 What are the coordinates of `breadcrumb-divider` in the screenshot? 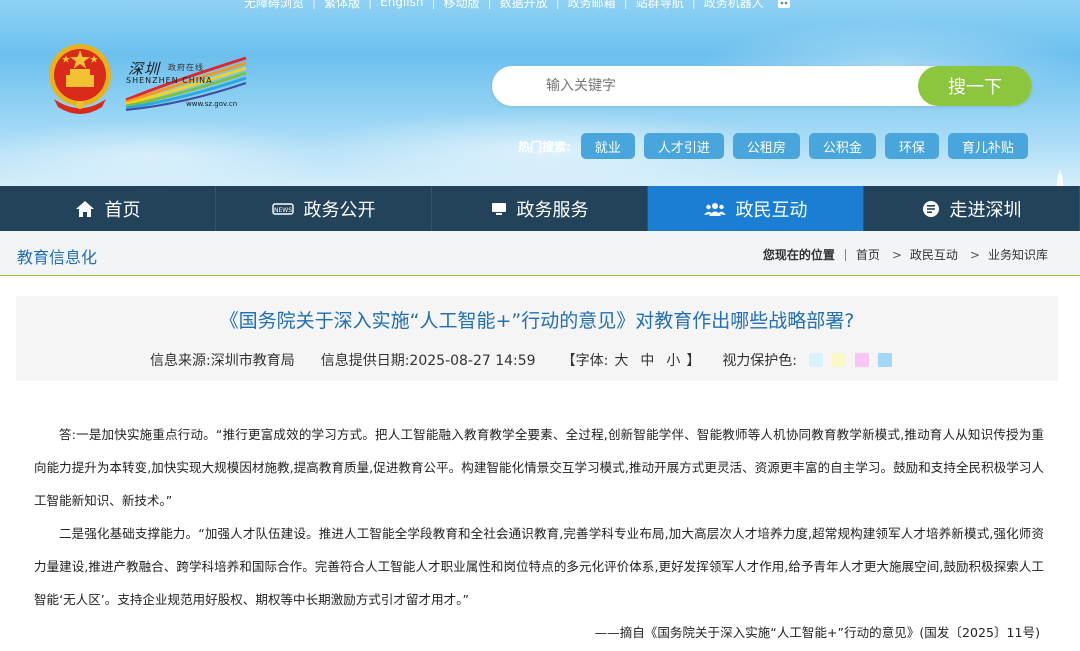 It's located at (845, 254).